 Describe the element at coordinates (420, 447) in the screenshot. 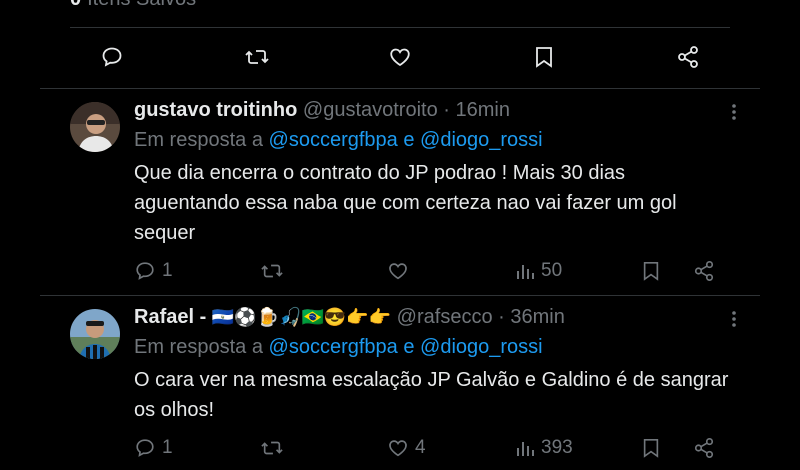

I see `like-count: 4` at that location.